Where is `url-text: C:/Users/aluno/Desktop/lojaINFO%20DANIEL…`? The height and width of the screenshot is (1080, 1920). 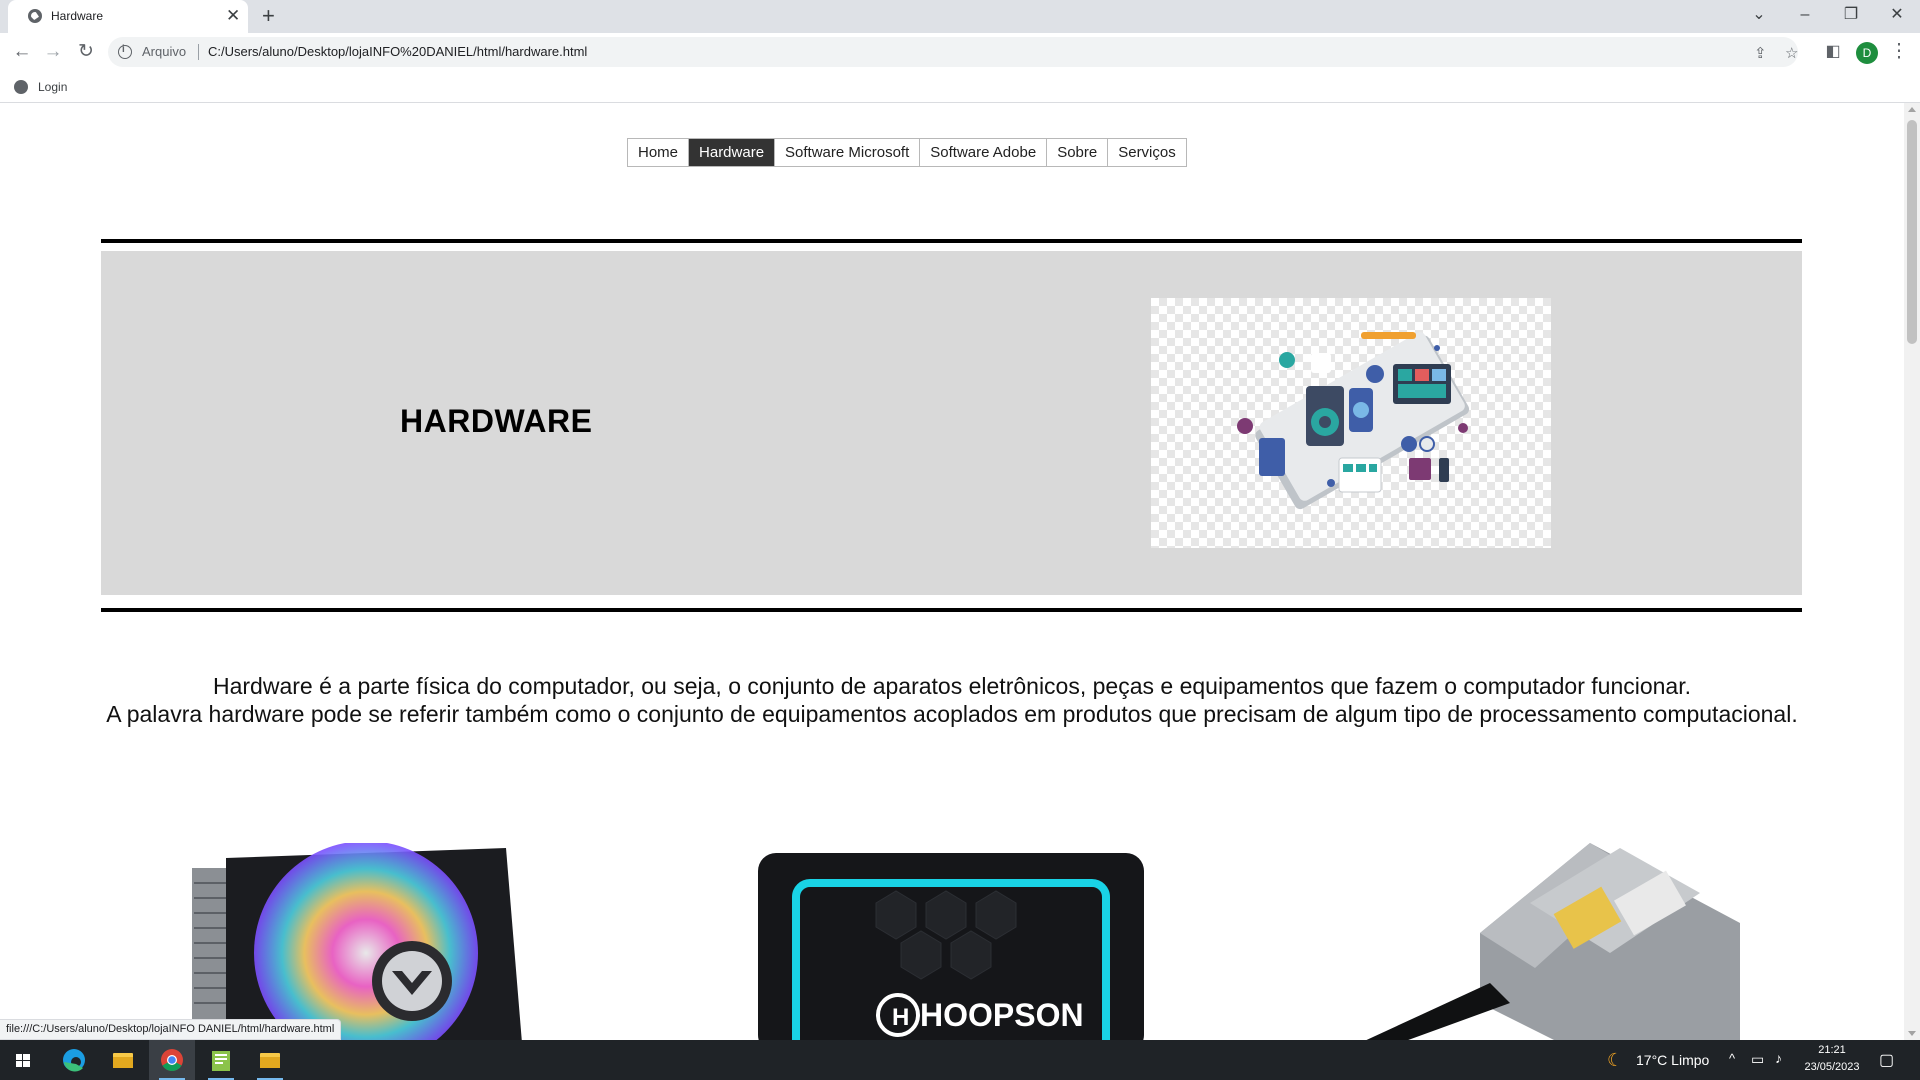
url-text: C:/Users/aluno/Desktop/lojaINFO%20DANIEL… is located at coordinates (397, 51).